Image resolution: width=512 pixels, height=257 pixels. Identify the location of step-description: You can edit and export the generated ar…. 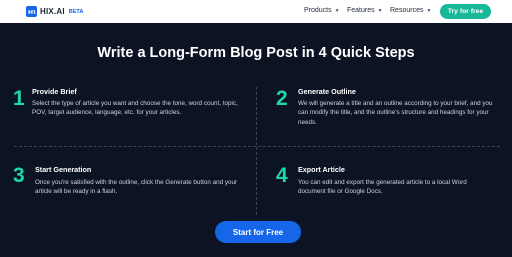
(382, 187).